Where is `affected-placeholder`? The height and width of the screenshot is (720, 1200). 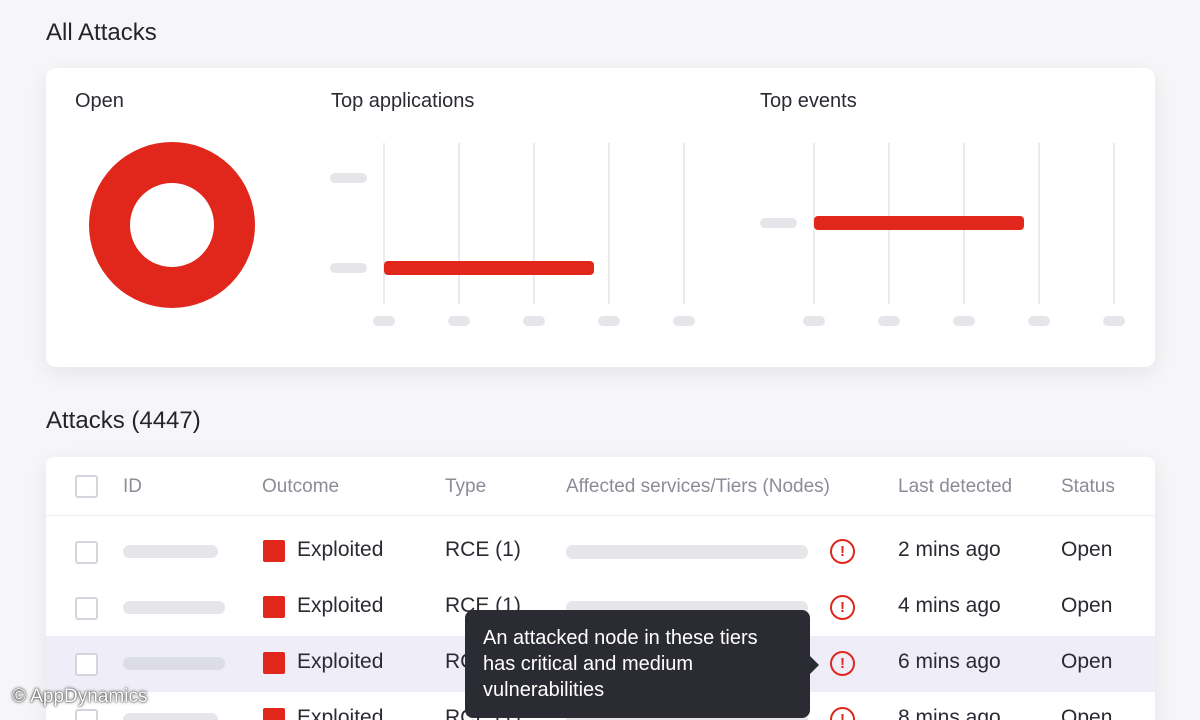 affected-placeholder is located at coordinates (687, 552).